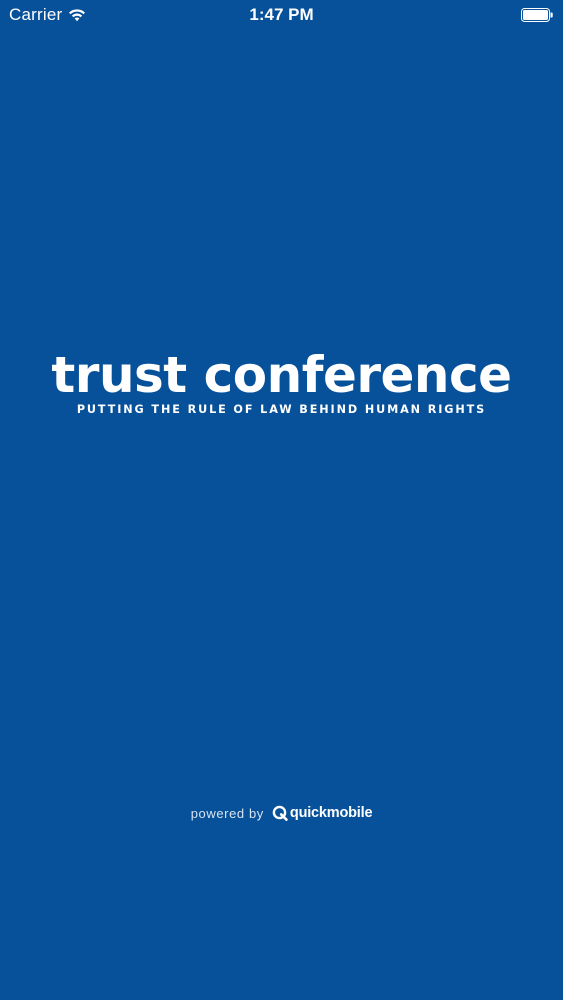 This screenshot has height=1000, width=563. What do you see at coordinates (537, 15) in the screenshot?
I see `battery-full-icon` at bounding box center [537, 15].